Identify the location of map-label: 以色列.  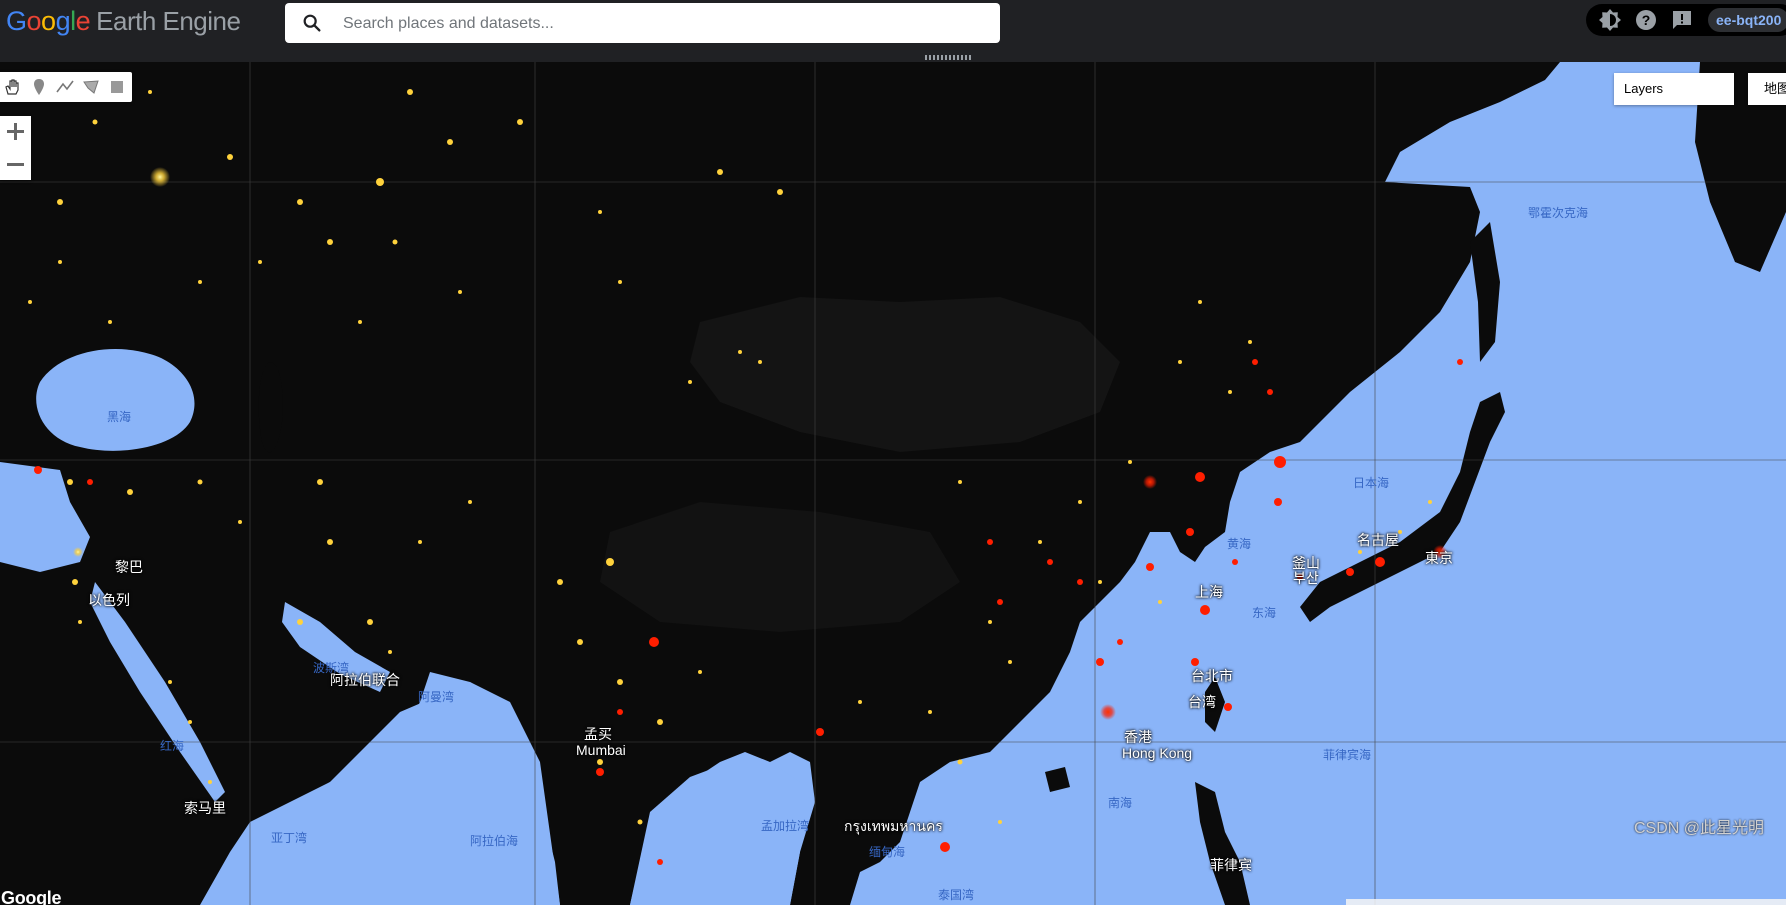
(109, 600).